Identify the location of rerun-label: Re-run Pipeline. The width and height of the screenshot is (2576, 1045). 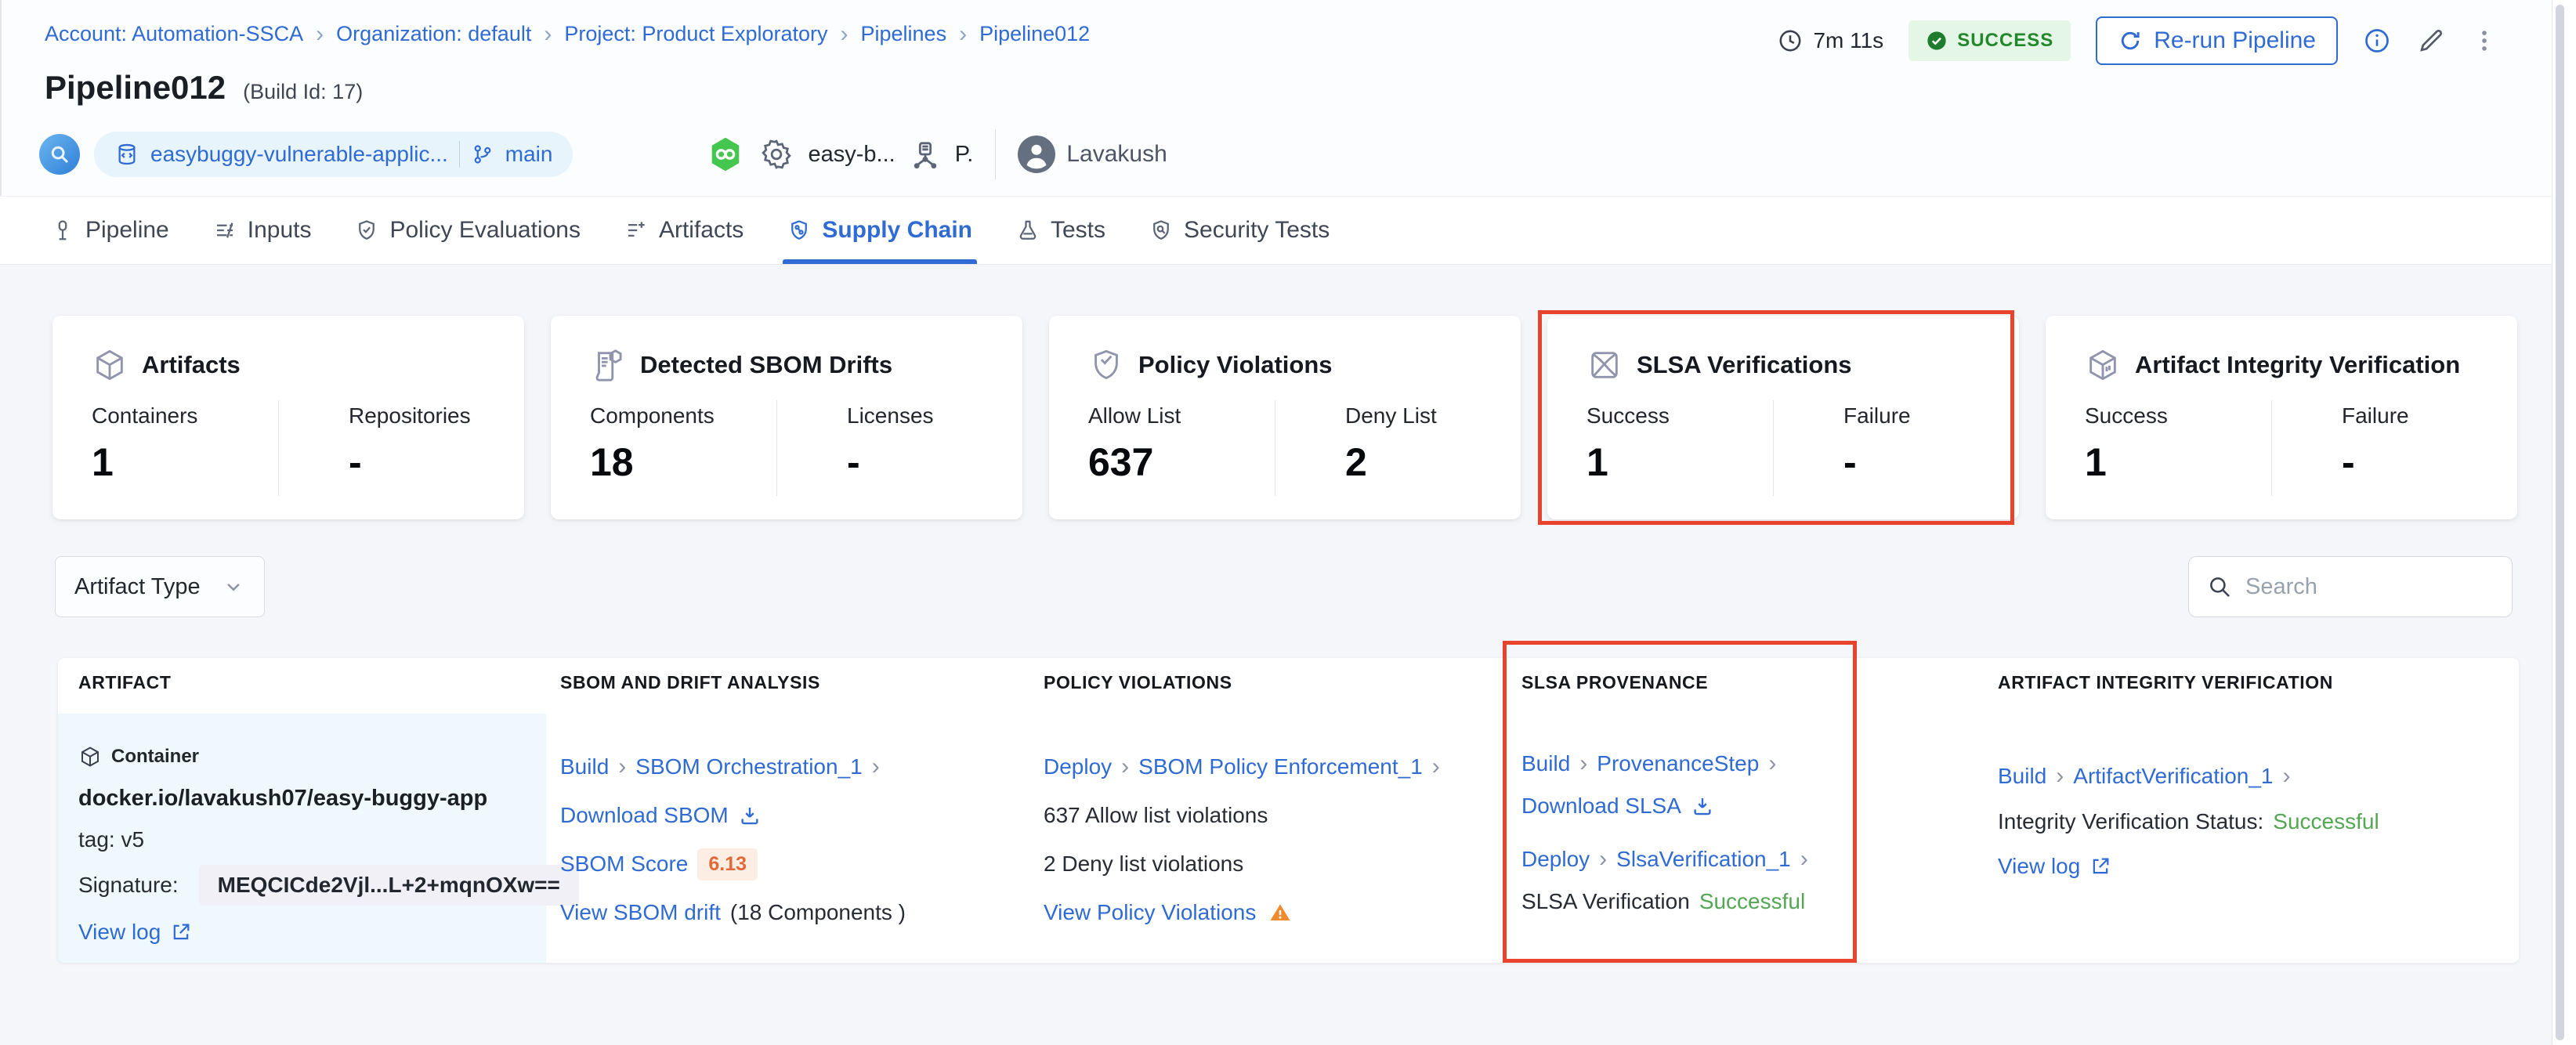
(2235, 40).